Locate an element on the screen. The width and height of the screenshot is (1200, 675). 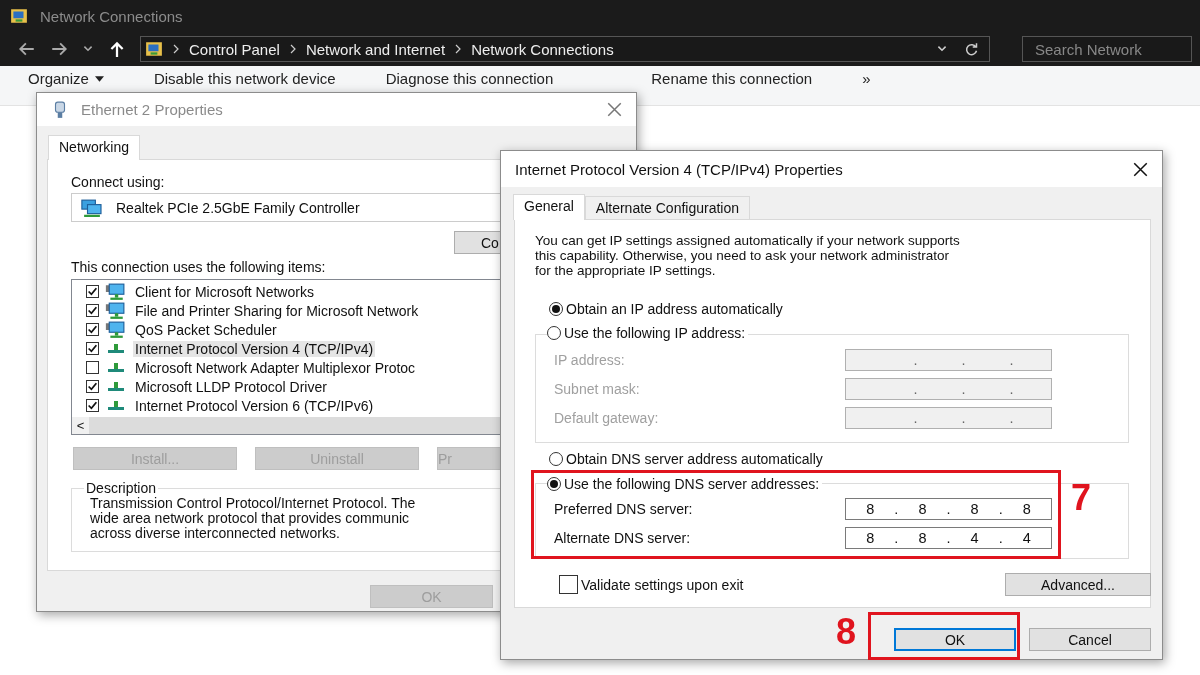
list-item: Internet Protocol Version 4 (TCP/IPv4) is located at coordinates (254, 348).